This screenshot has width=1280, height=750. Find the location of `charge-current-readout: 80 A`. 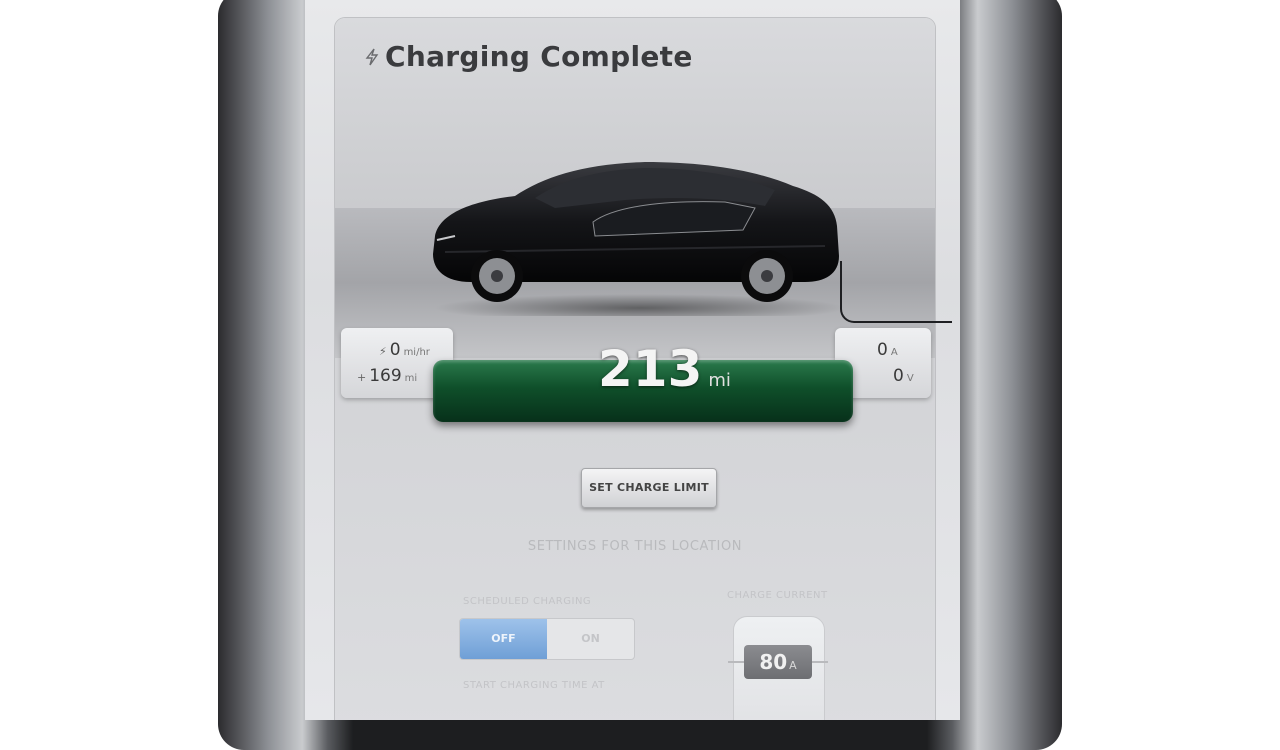

charge-current-readout: 80 A is located at coordinates (778, 662).